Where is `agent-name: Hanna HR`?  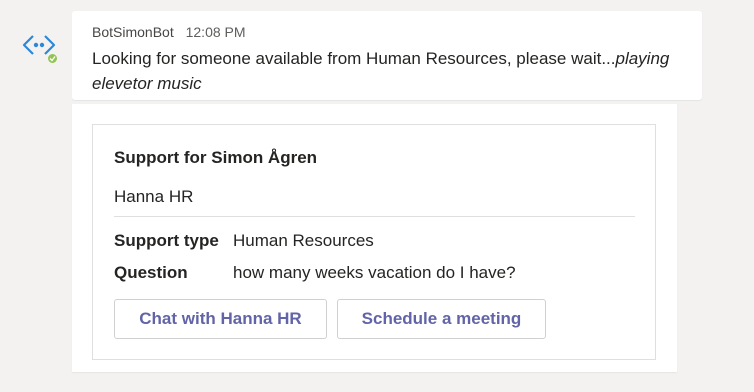
agent-name: Hanna HR is located at coordinates (154, 196).